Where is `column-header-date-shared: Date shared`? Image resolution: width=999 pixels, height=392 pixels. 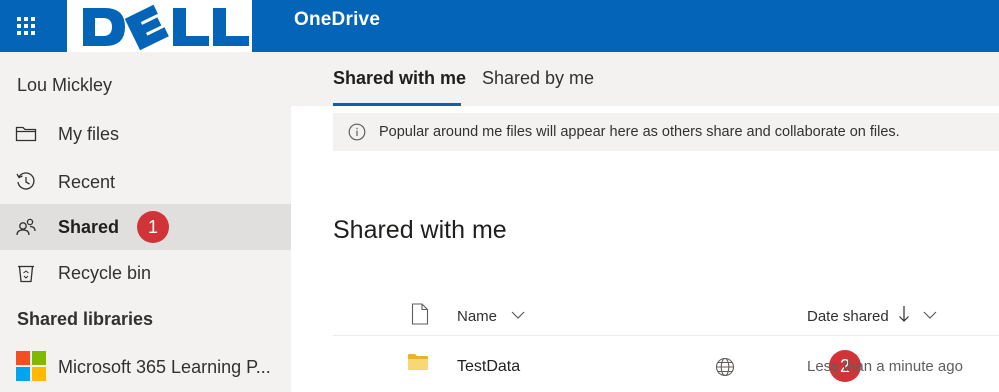
column-header-date-shared: Date shared is located at coordinates (848, 316).